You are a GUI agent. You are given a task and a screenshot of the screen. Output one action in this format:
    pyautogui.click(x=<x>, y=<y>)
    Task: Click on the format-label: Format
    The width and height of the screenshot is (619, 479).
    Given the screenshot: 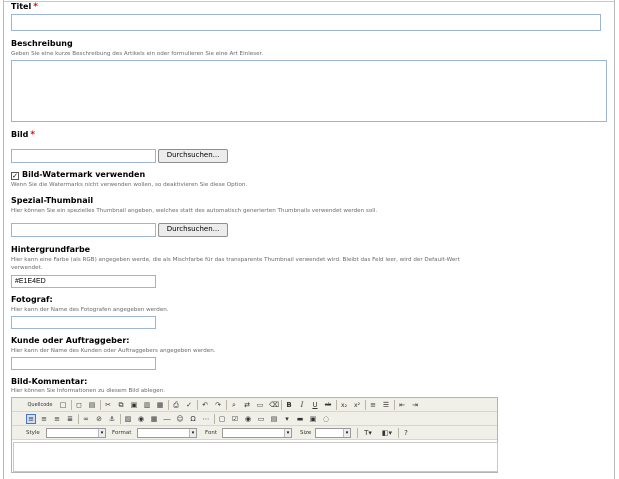 What is the action you would take?
    pyautogui.click(x=122, y=433)
    